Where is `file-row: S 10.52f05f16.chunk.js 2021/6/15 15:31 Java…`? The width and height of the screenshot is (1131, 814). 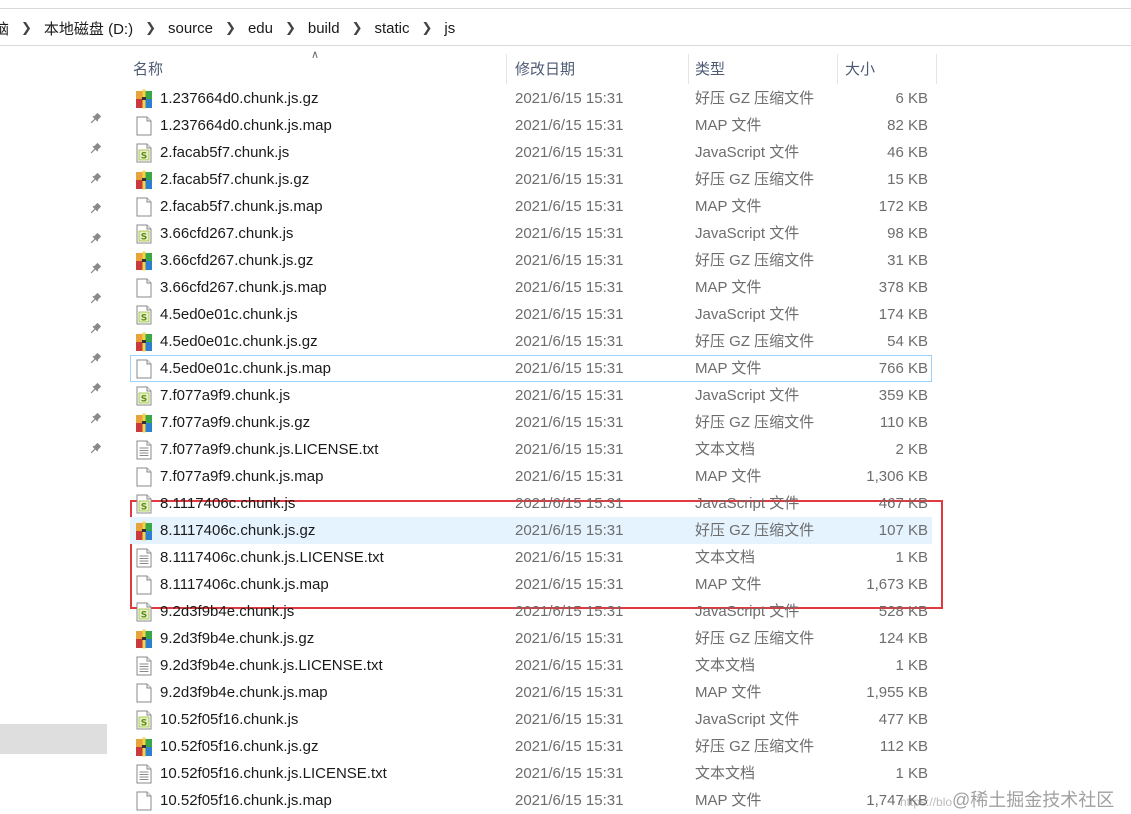
file-row: S 10.52f05f16.chunk.js 2021/6/15 15:31 Java… is located at coordinates (531, 719).